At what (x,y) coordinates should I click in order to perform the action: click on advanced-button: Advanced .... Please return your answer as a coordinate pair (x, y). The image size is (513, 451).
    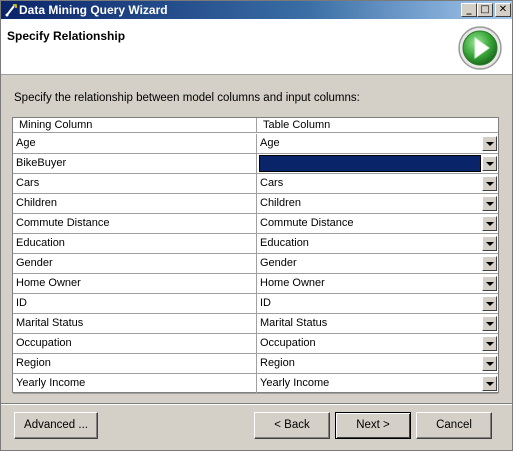
    Looking at the image, I should click on (56, 425).